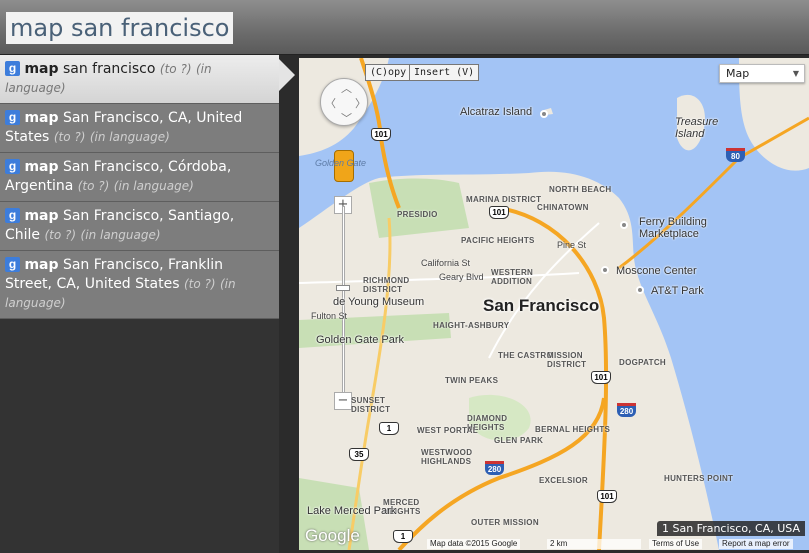 The image size is (809, 553). I want to click on label-sunset: SUNSET DISTRICT, so click(371, 405).